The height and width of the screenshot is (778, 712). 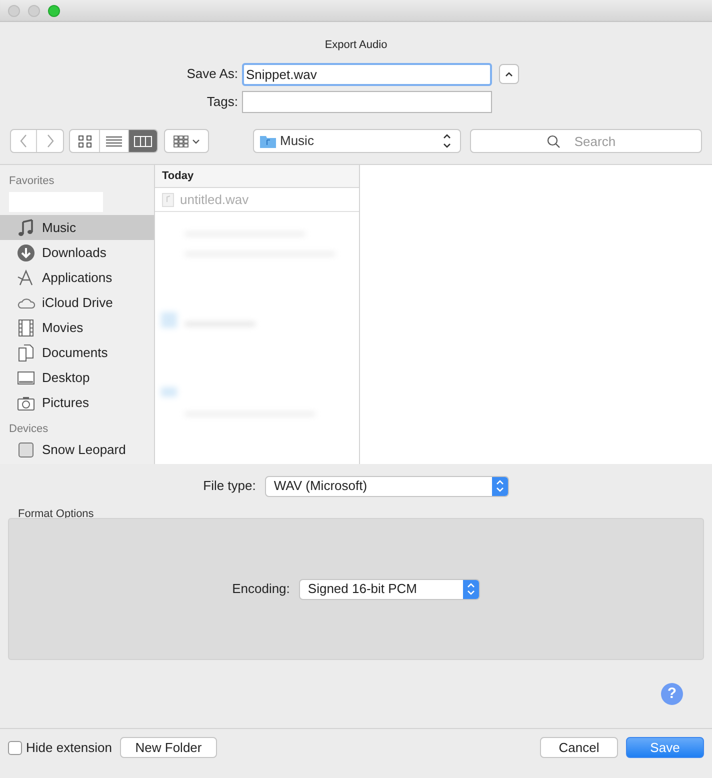 I want to click on checkbox-label: Hide extension, so click(x=69, y=747).